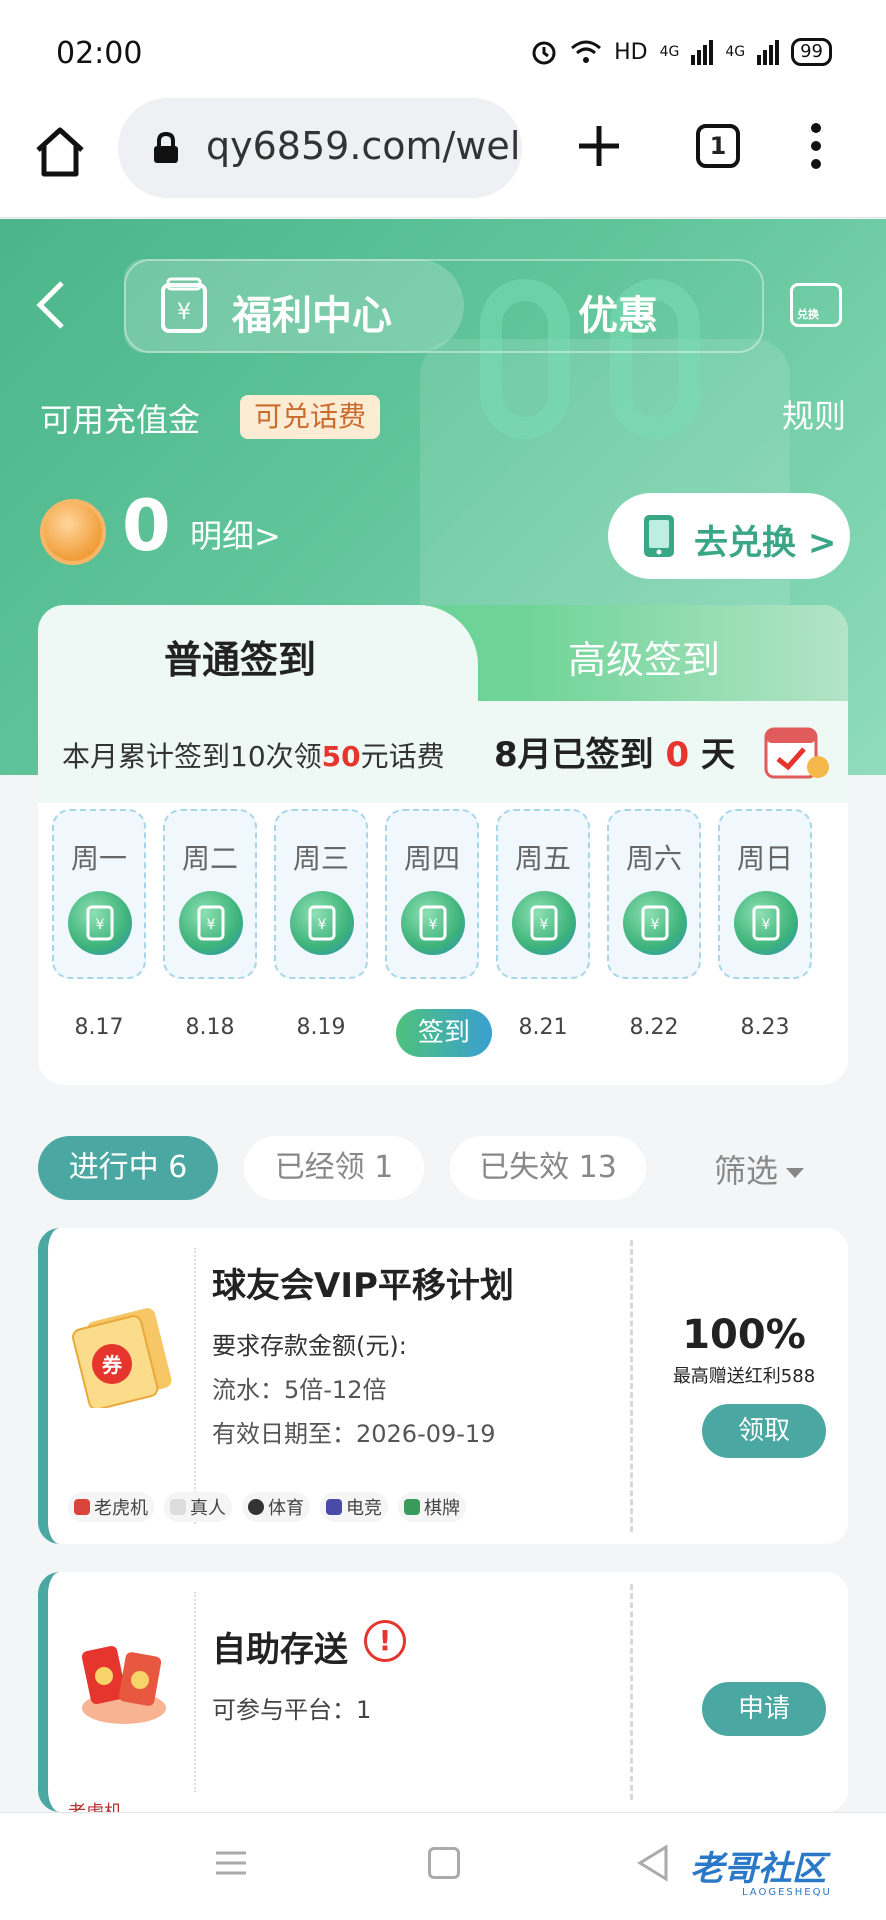 This screenshot has width=886, height=1920. Describe the element at coordinates (240, 656) in the screenshot. I see `tab-normal-signin: 普通签到` at that location.